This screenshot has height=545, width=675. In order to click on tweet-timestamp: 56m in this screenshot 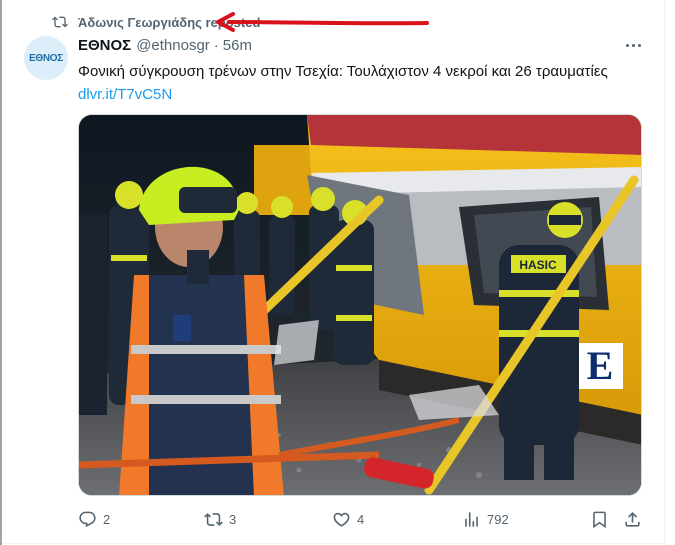, I will do `click(237, 45)`.